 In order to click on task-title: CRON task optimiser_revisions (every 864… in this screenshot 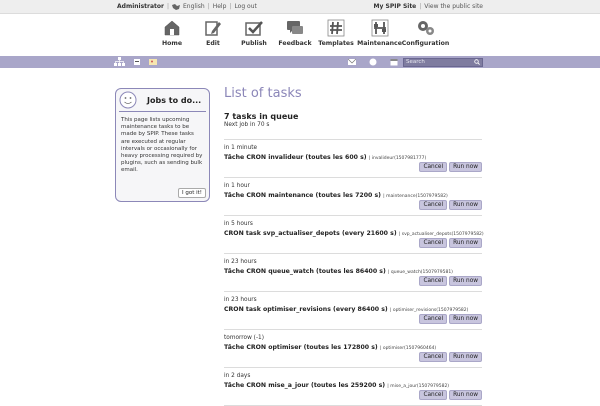, I will do `click(306, 309)`.